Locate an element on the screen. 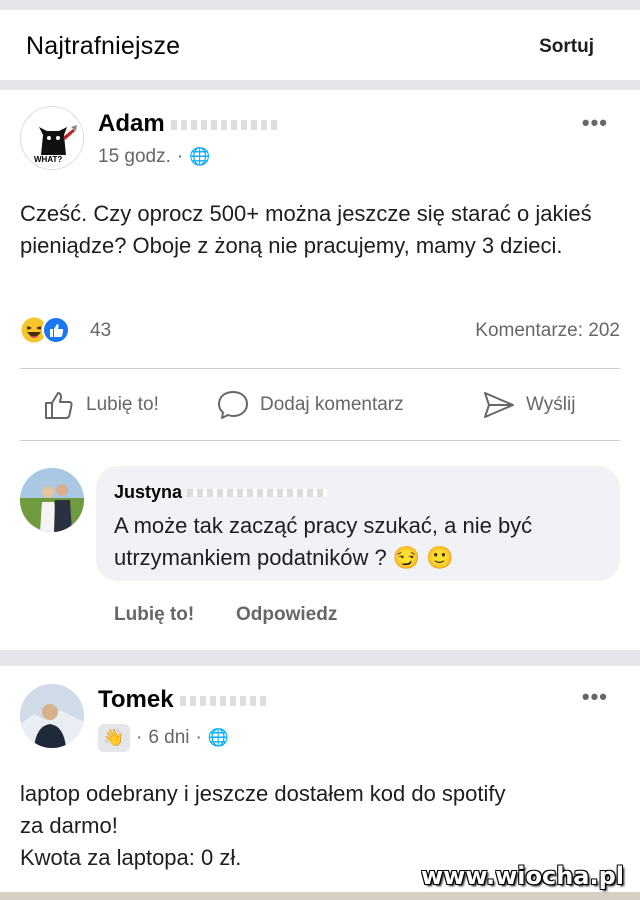 The height and width of the screenshot is (900, 640). like-button: Lubię to! is located at coordinates (100, 405).